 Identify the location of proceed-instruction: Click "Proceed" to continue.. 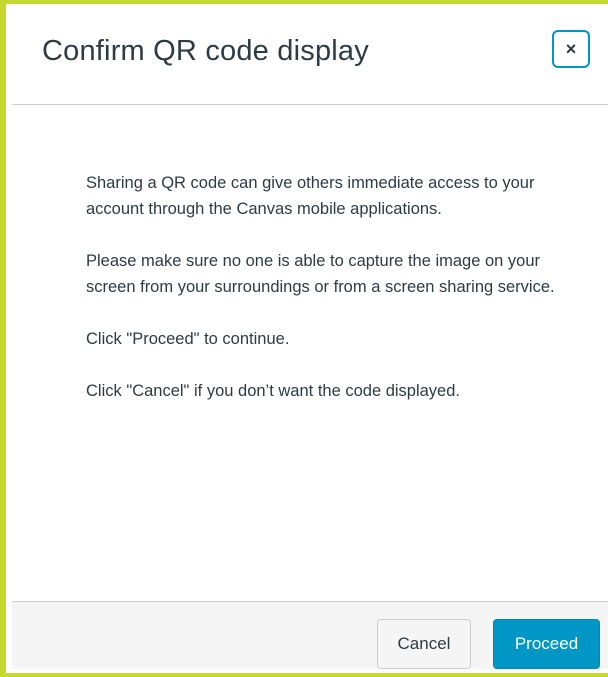
(188, 339).